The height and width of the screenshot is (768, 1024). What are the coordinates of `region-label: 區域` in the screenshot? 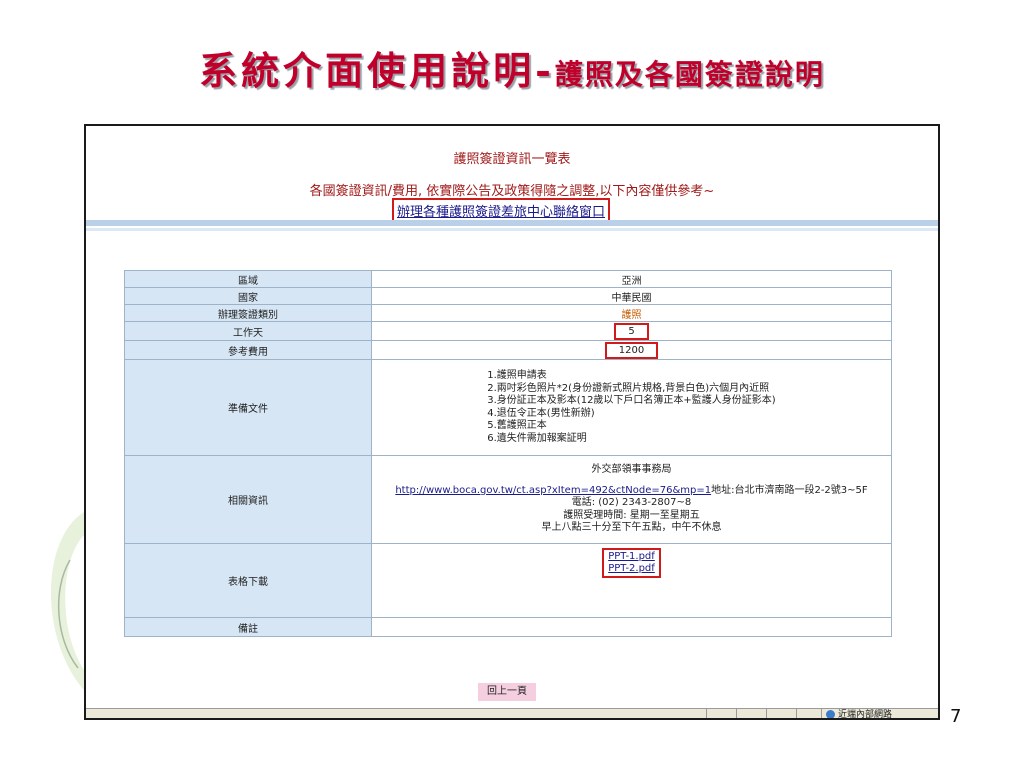 It's located at (248, 279).